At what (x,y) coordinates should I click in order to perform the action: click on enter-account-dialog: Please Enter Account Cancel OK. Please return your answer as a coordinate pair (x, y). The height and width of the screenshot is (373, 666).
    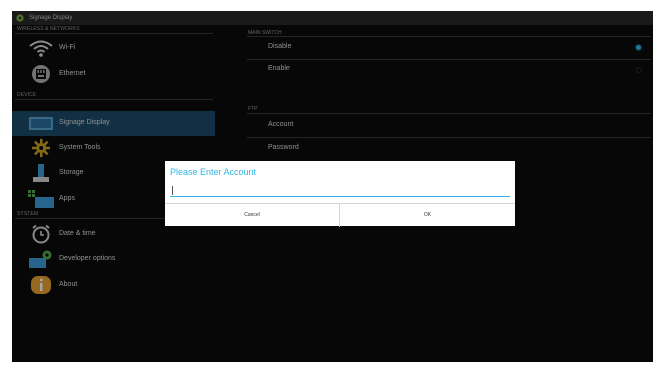
    Looking at the image, I should click on (340, 194).